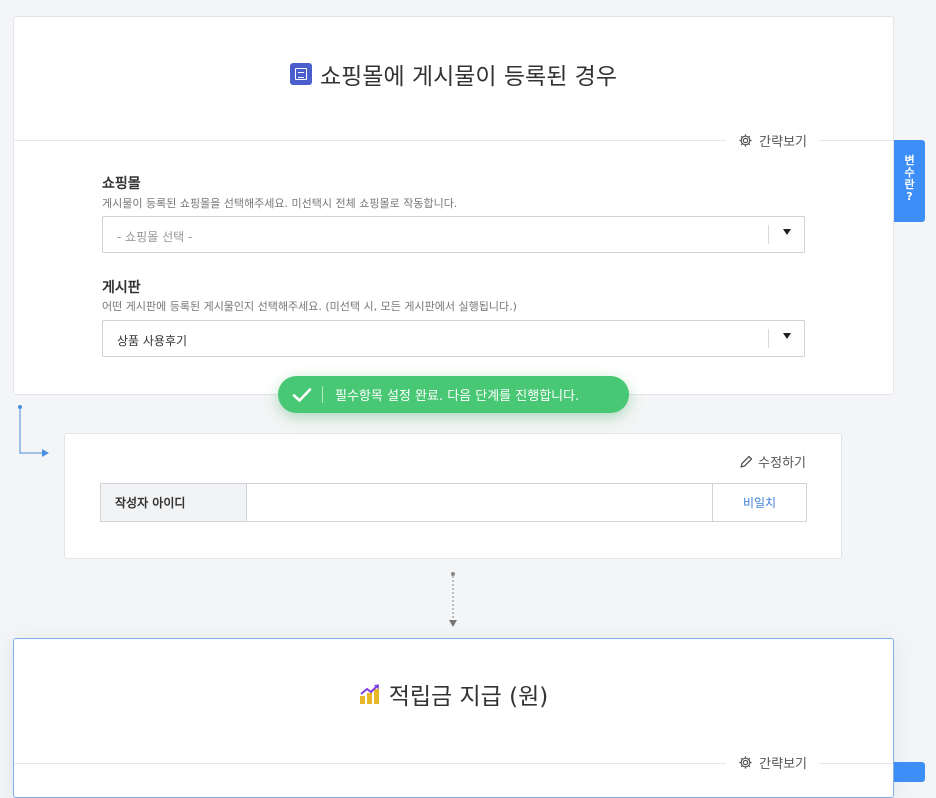 Image resolution: width=936 pixels, height=798 pixels. What do you see at coordinates (369, 694) in the screenshot?
I see `chart-increasing-icon` at bounding box center [369, 694].